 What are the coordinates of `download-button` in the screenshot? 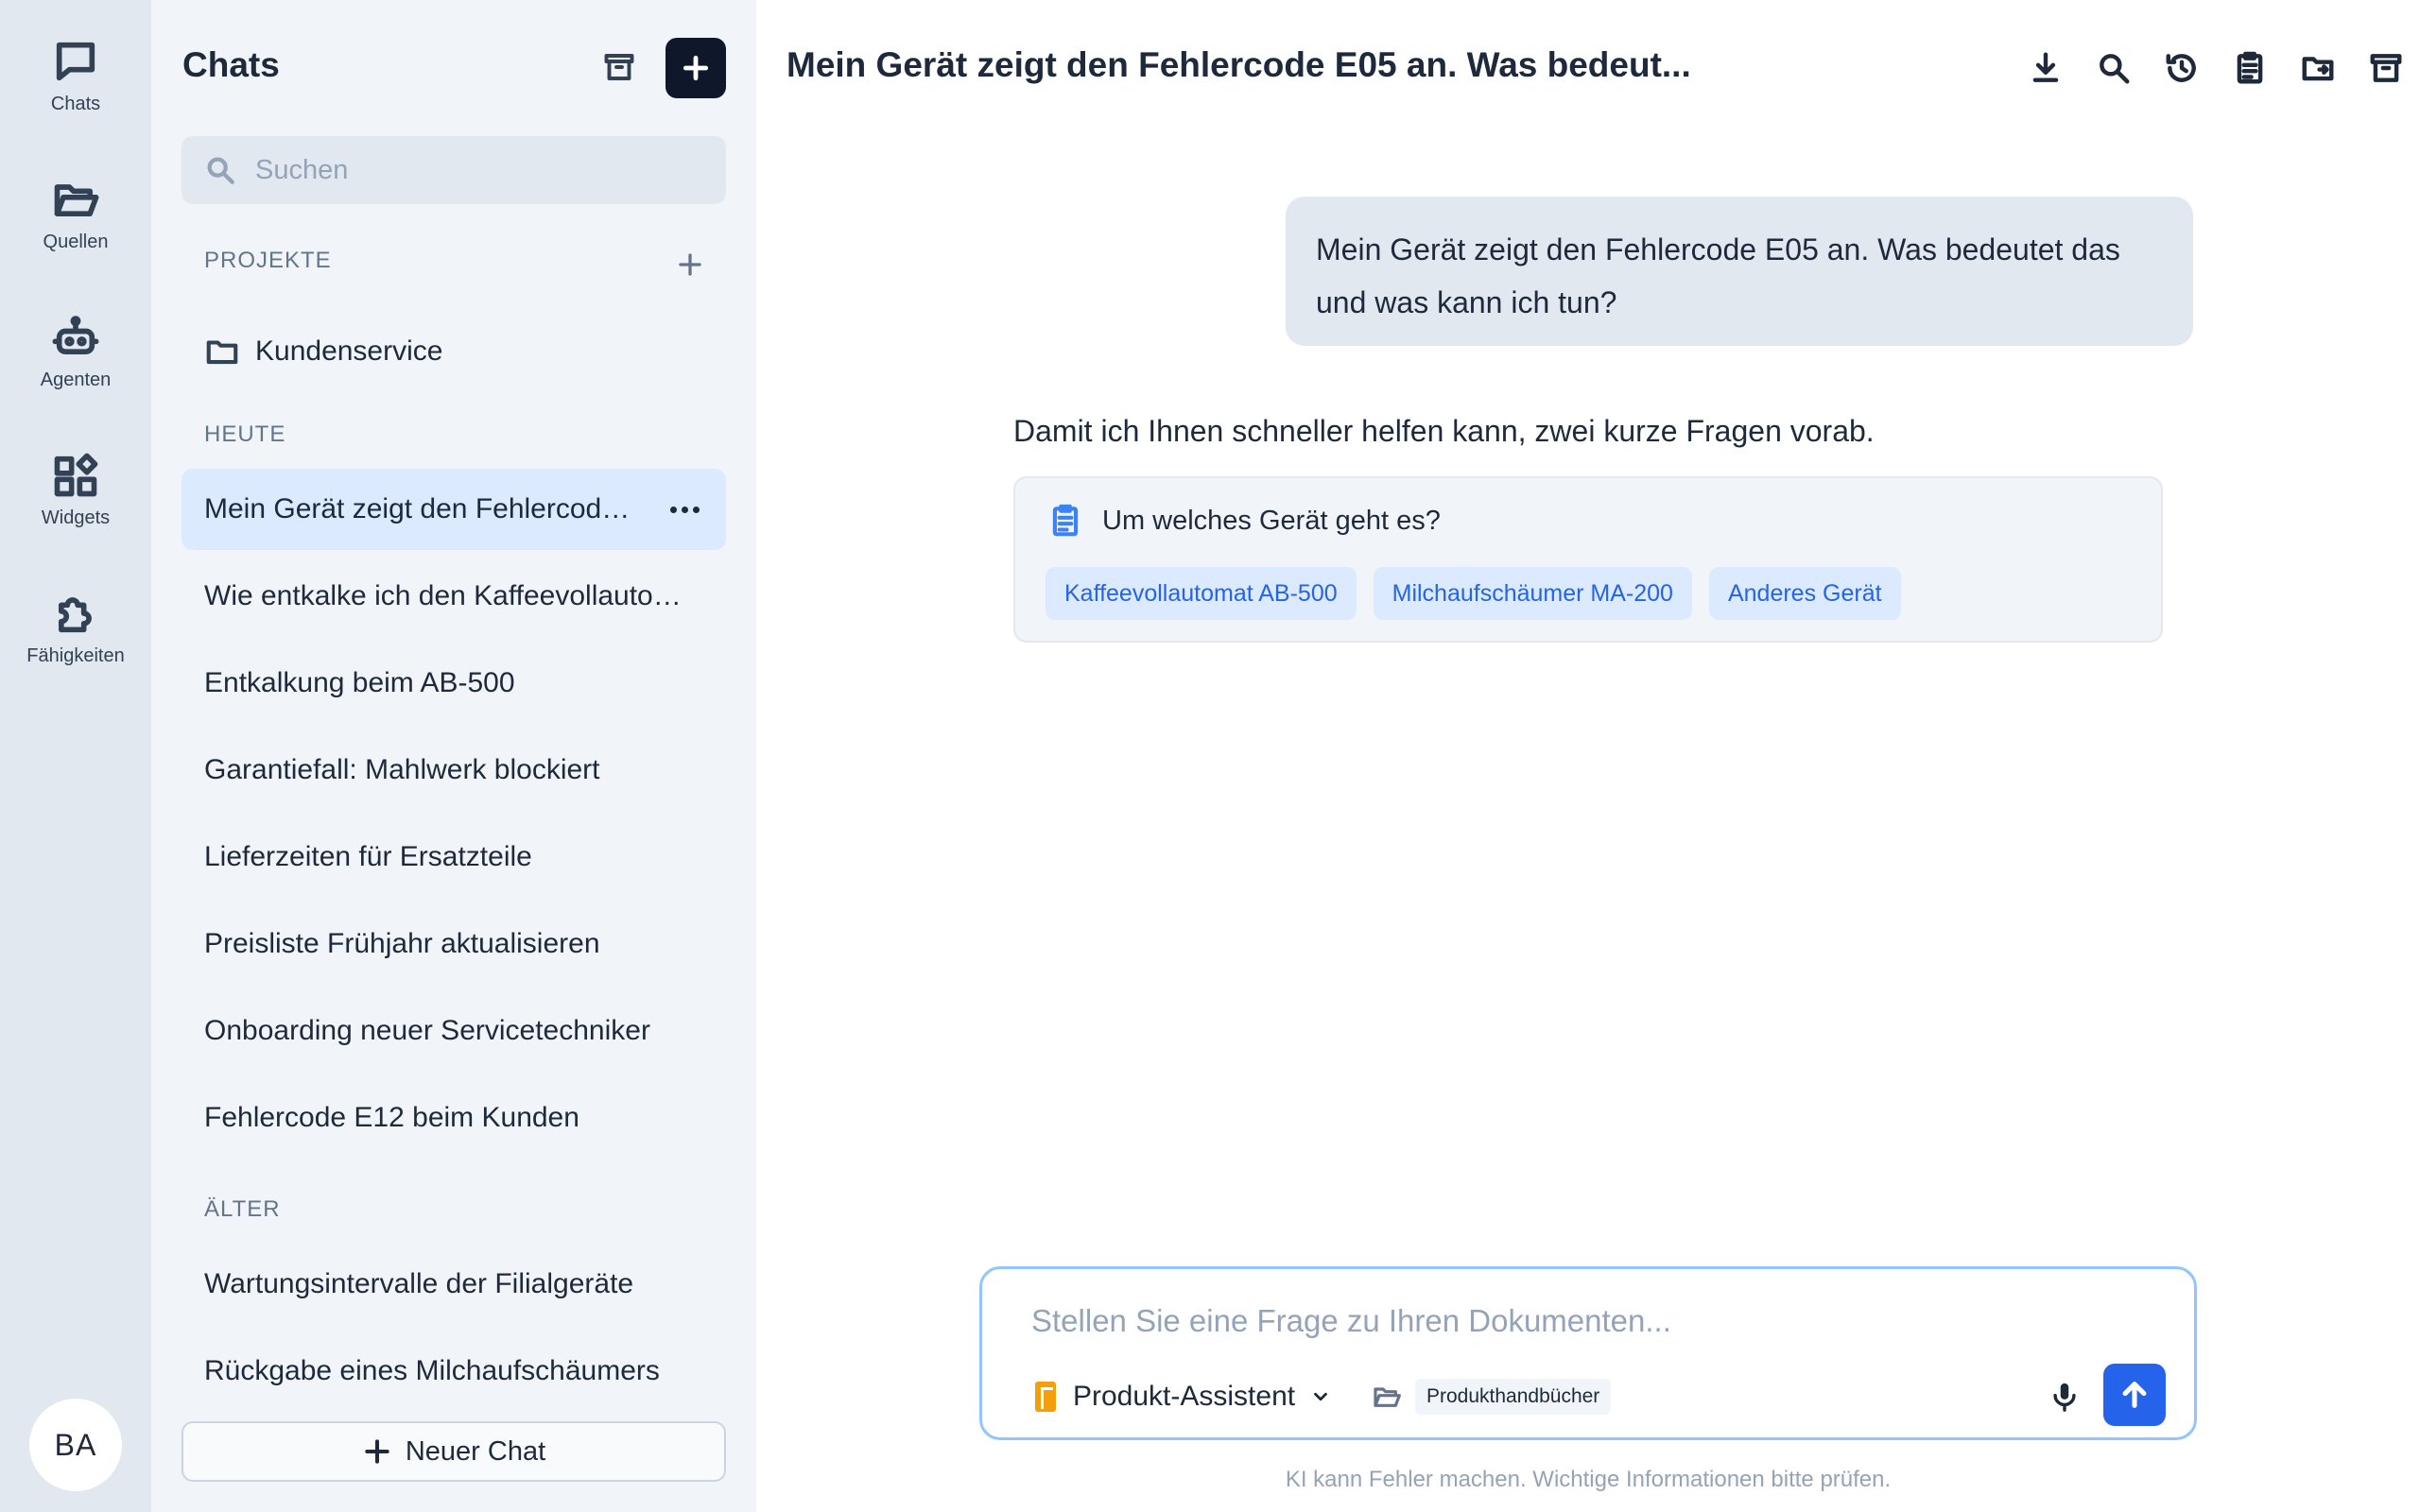 It's located at (2046, 68).